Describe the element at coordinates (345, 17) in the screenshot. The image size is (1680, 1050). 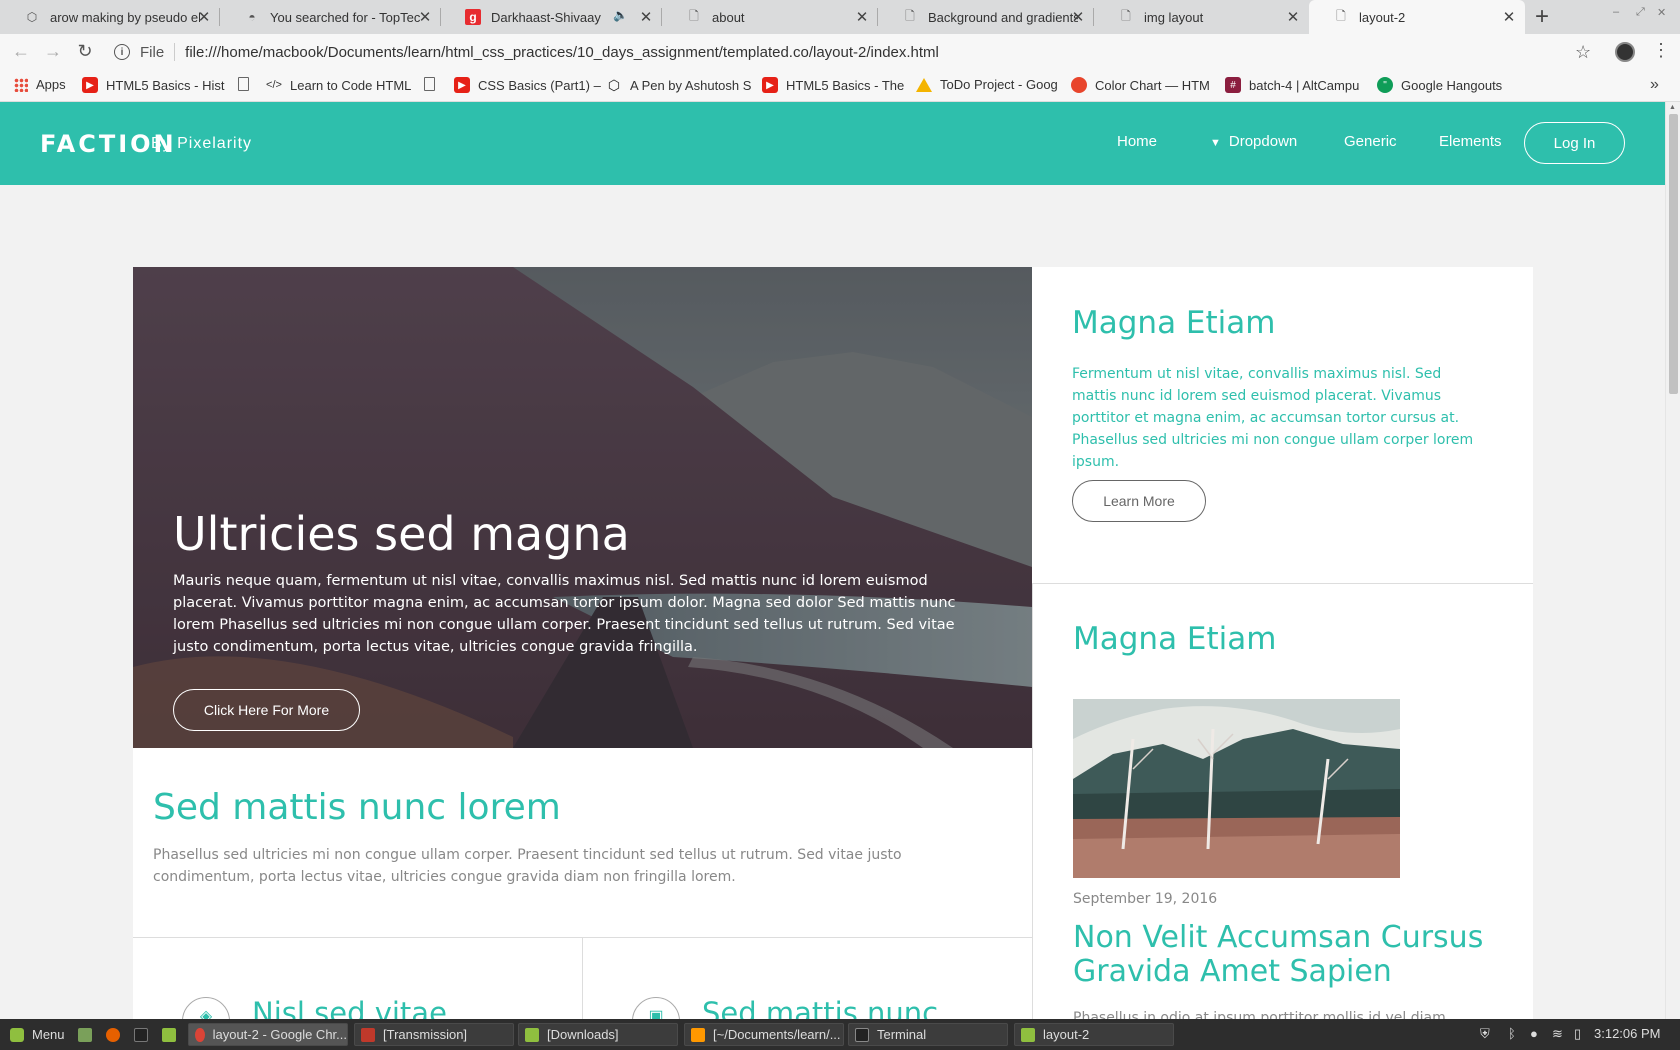
I see `tab-title: You searched for - TopTech` at that location.